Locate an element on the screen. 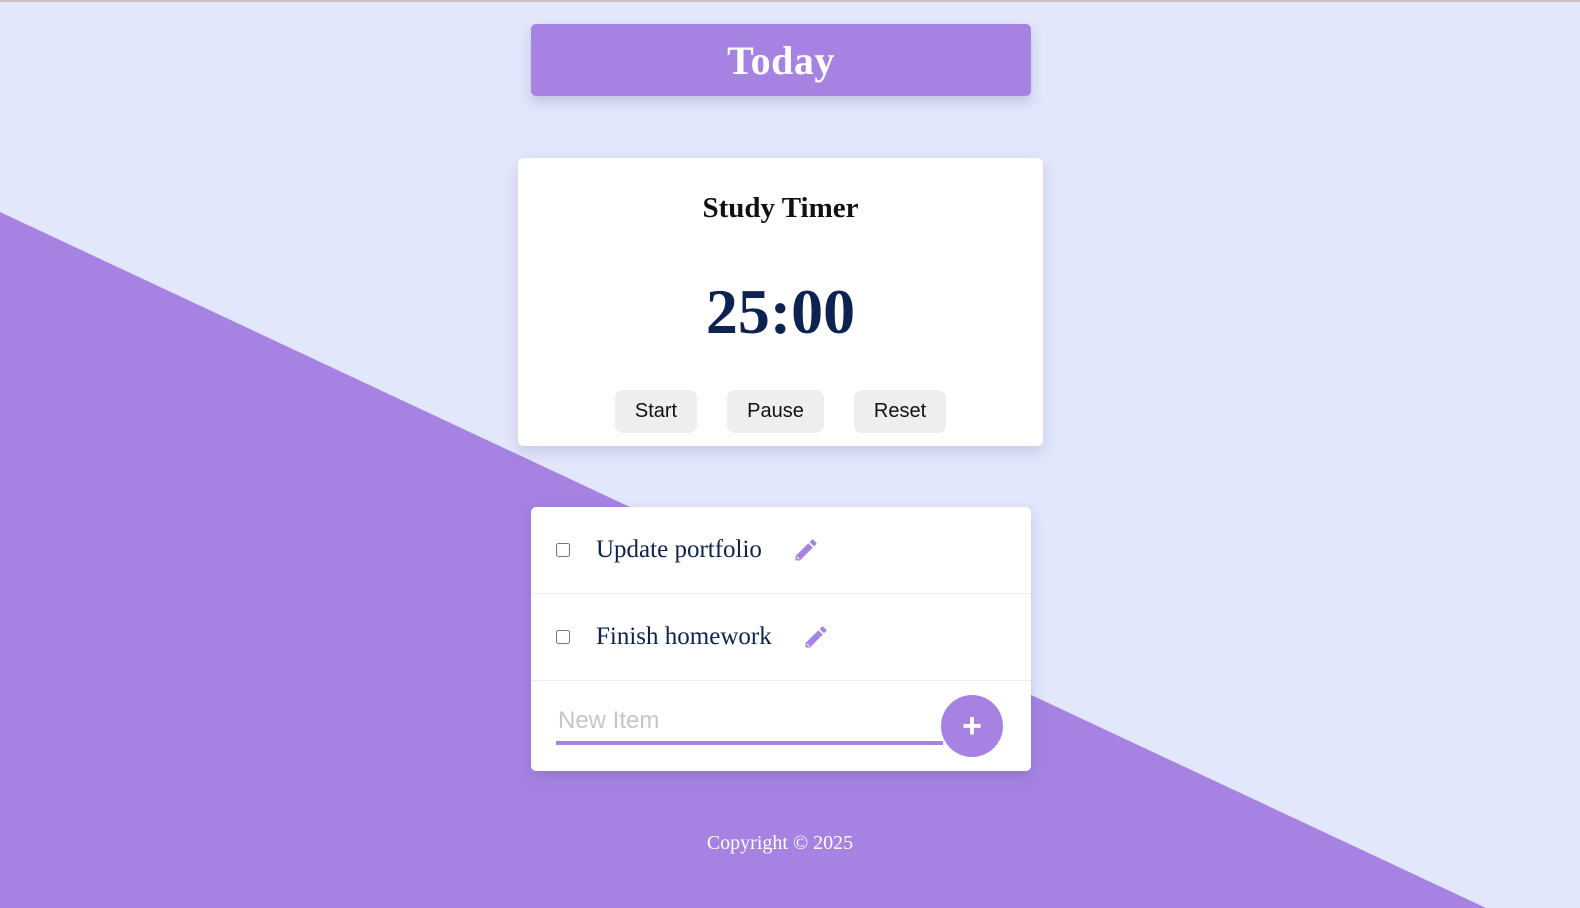 This screenshot has width=1580, height=908. timer-title: Study Timer is located at coordinates (780, 208).